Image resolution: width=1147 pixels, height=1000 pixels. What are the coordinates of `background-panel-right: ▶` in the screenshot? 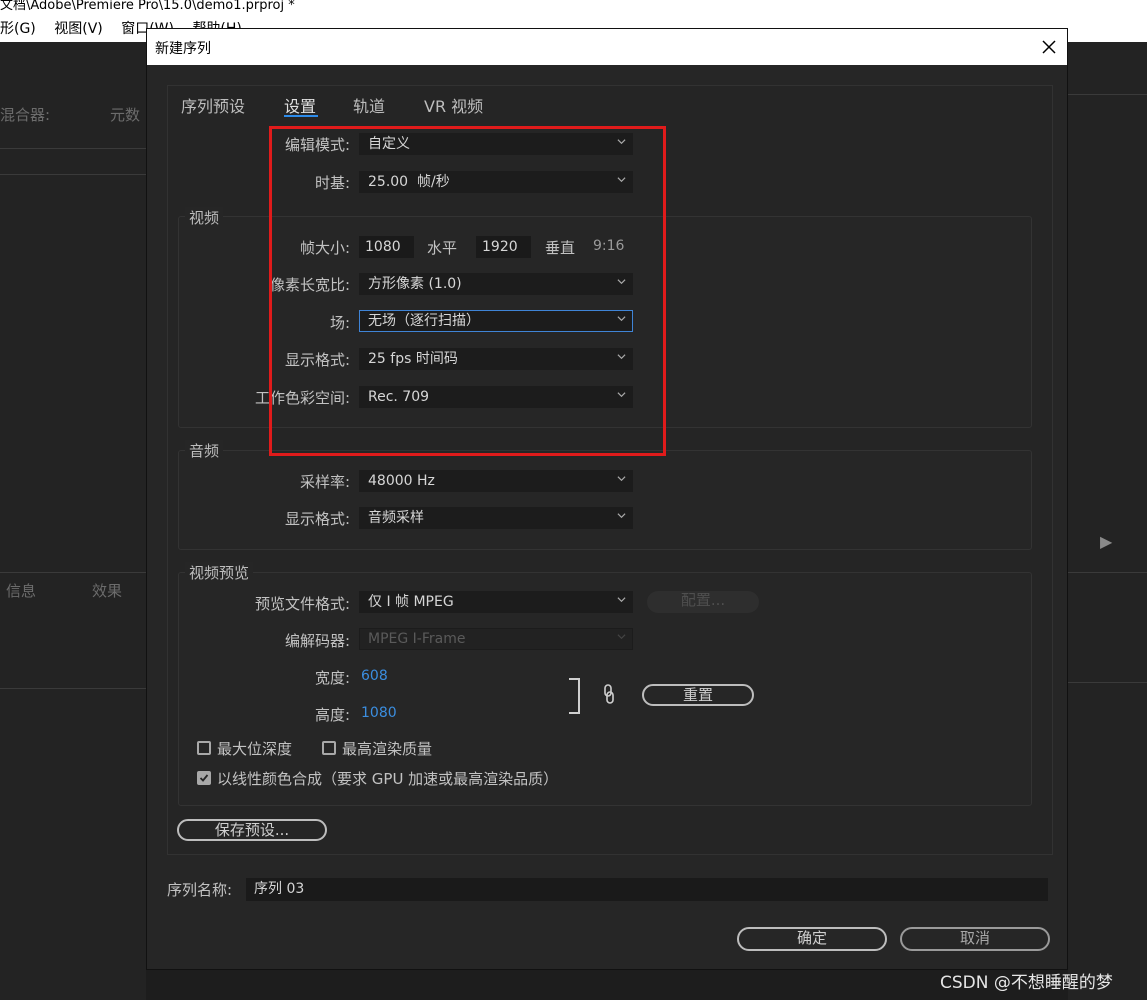 It's located at (1107, 521).